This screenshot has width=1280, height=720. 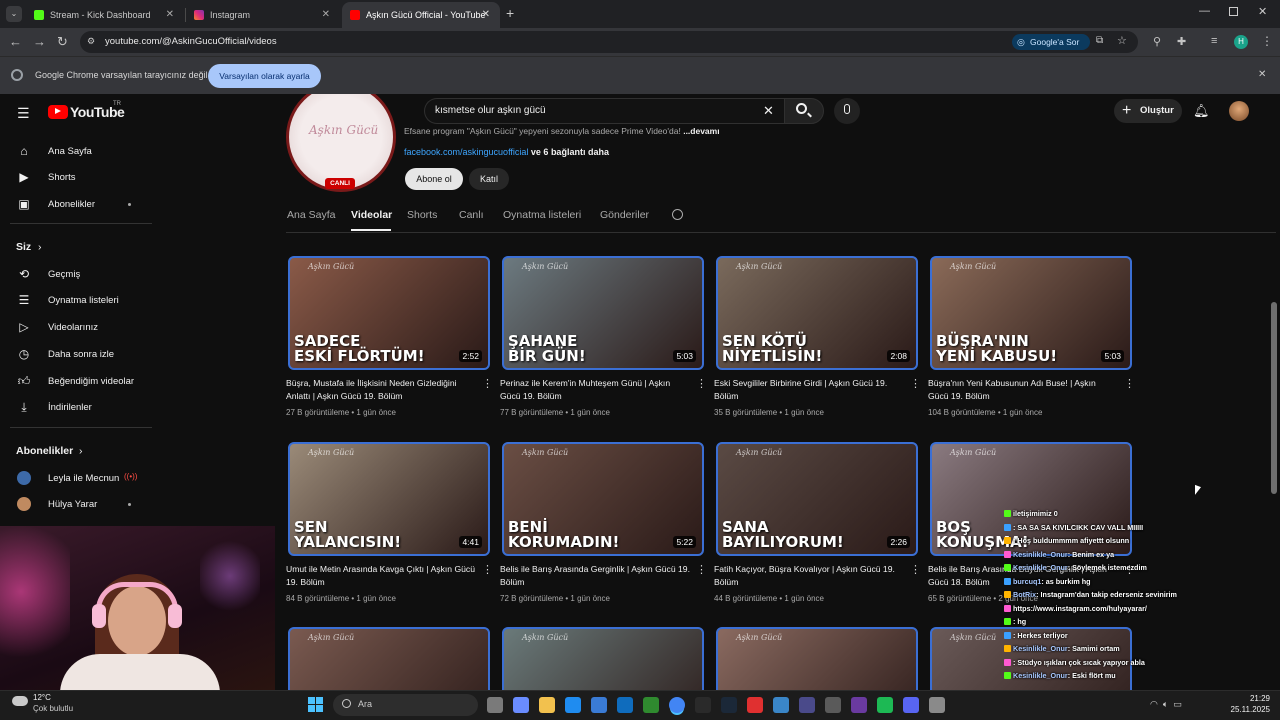 What do you see at coordinates (599, 705) in the screenshot?
I see `store-icon` at bounding box center [599, 705].